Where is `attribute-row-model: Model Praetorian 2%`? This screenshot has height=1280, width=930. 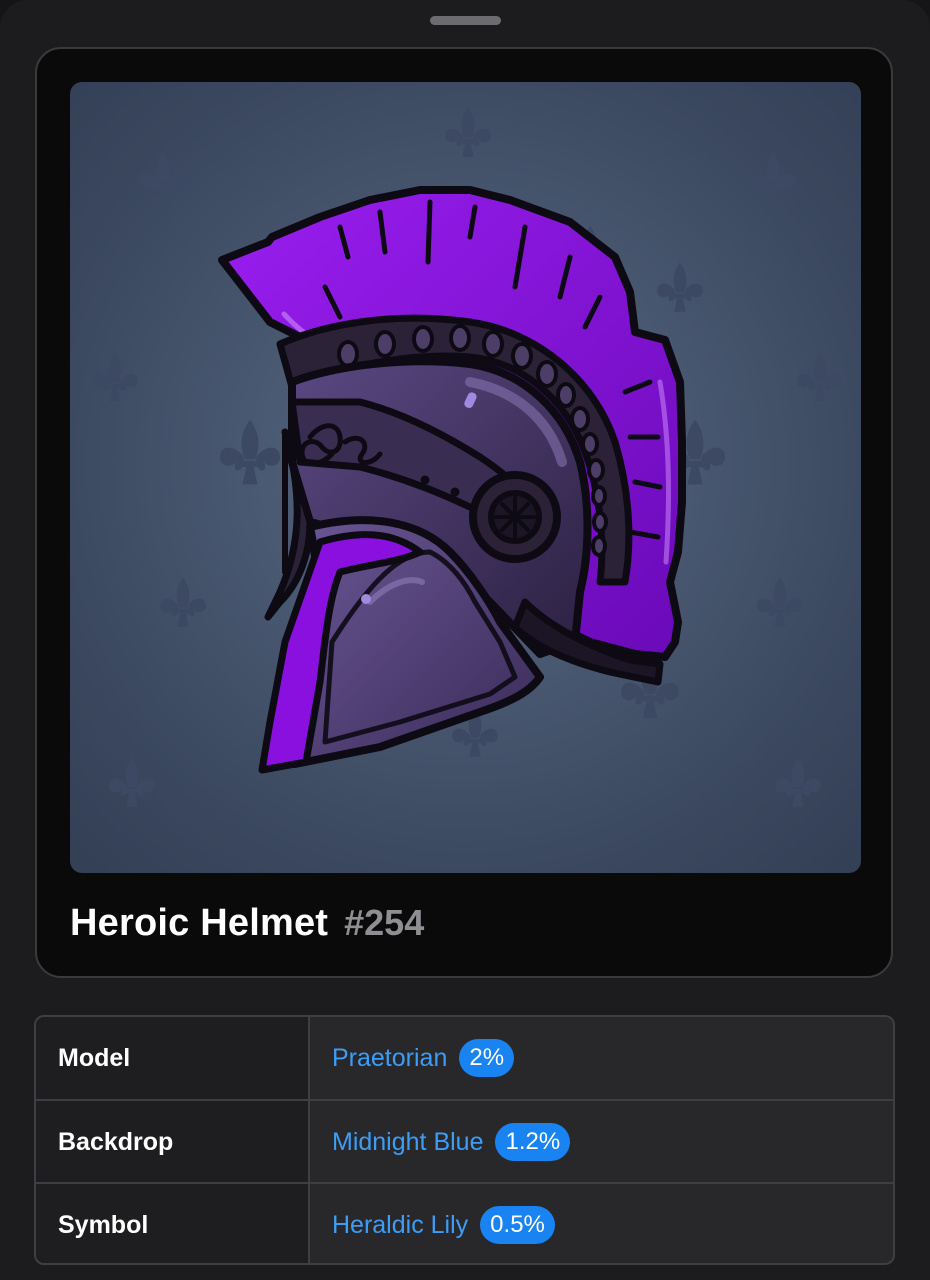 attribute-row-model: Model Praetorian 2% is located at coordinates (464, 1058).